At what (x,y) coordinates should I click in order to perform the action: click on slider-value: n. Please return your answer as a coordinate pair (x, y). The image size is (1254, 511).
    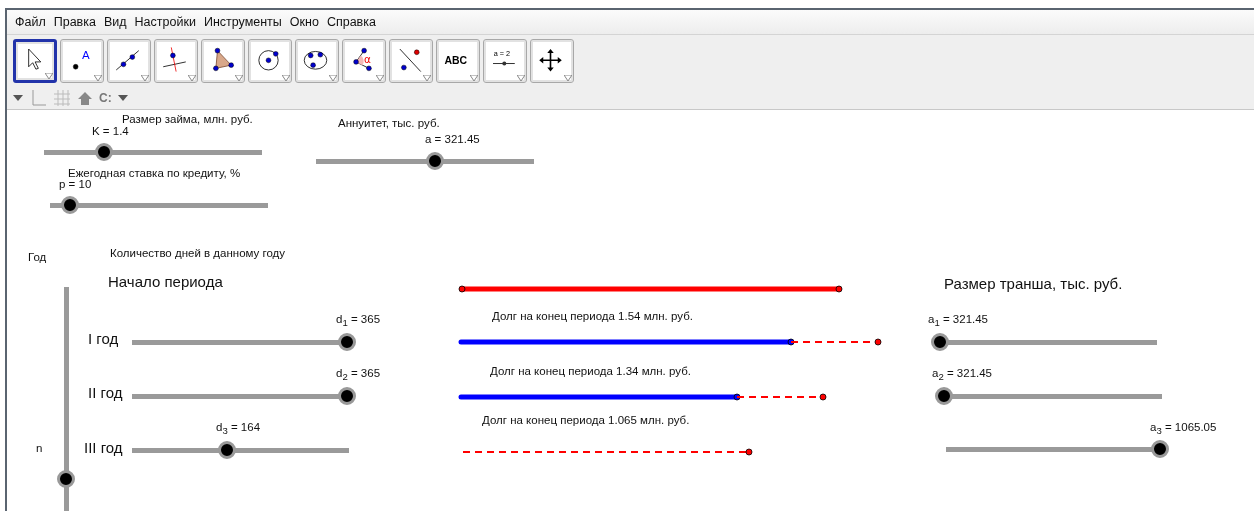
    Looking at the image, I should click on (39, 449).